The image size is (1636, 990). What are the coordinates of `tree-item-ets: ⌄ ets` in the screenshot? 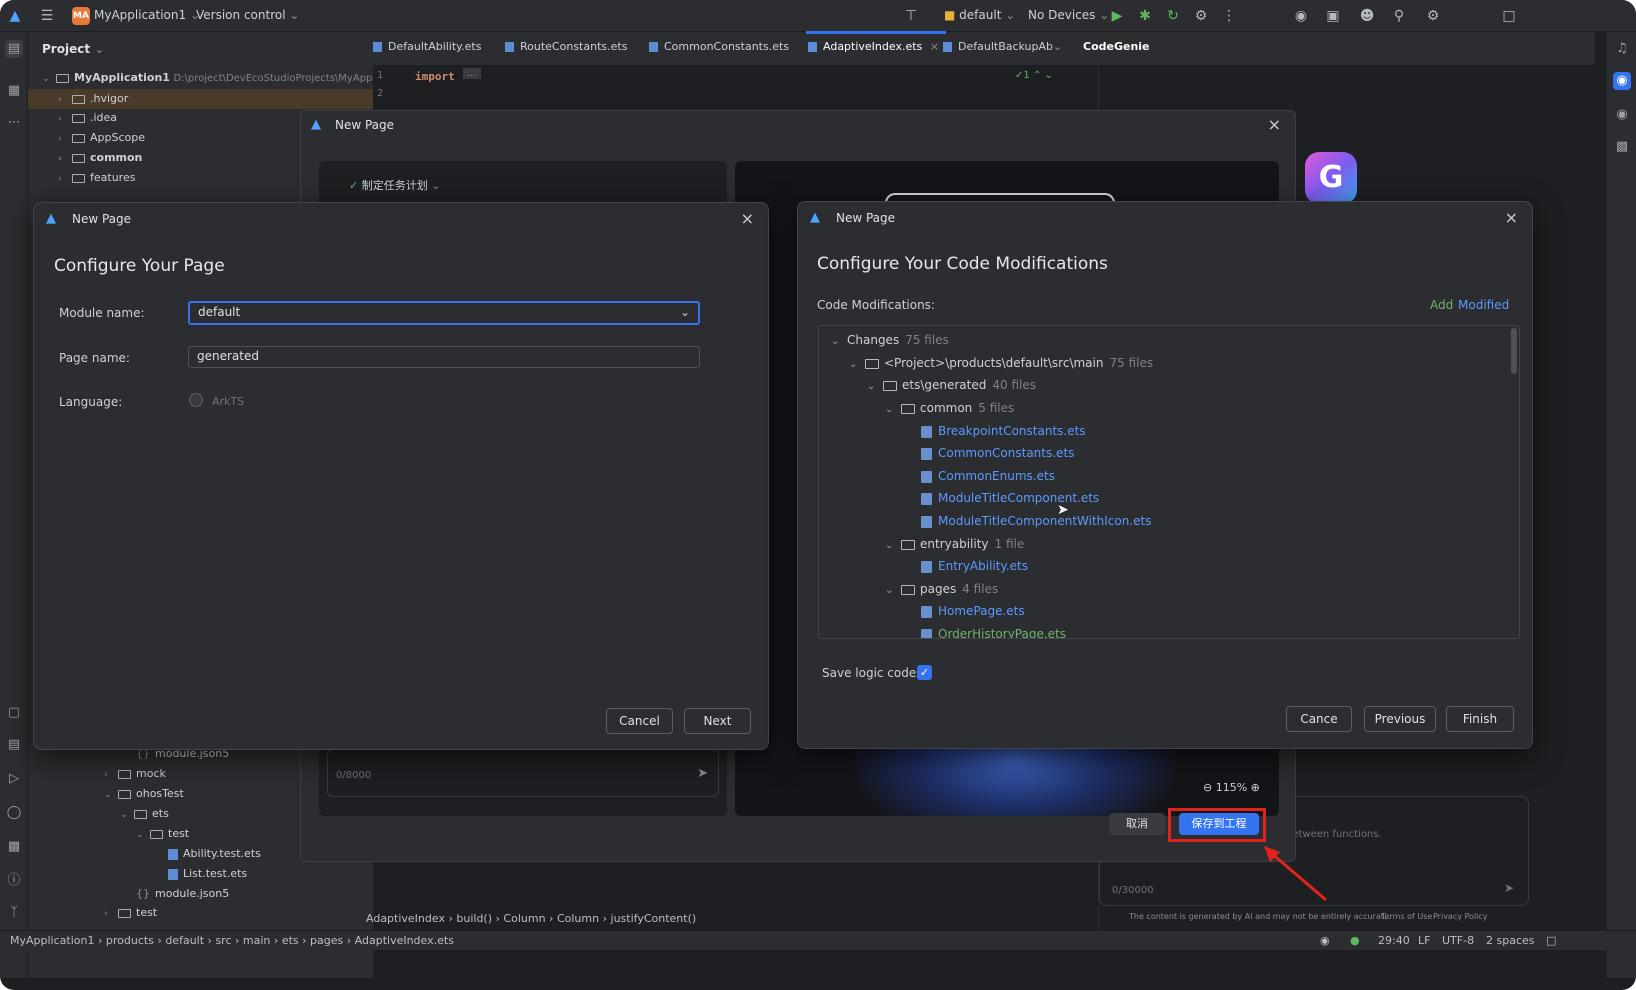 It's located at (144, 814).